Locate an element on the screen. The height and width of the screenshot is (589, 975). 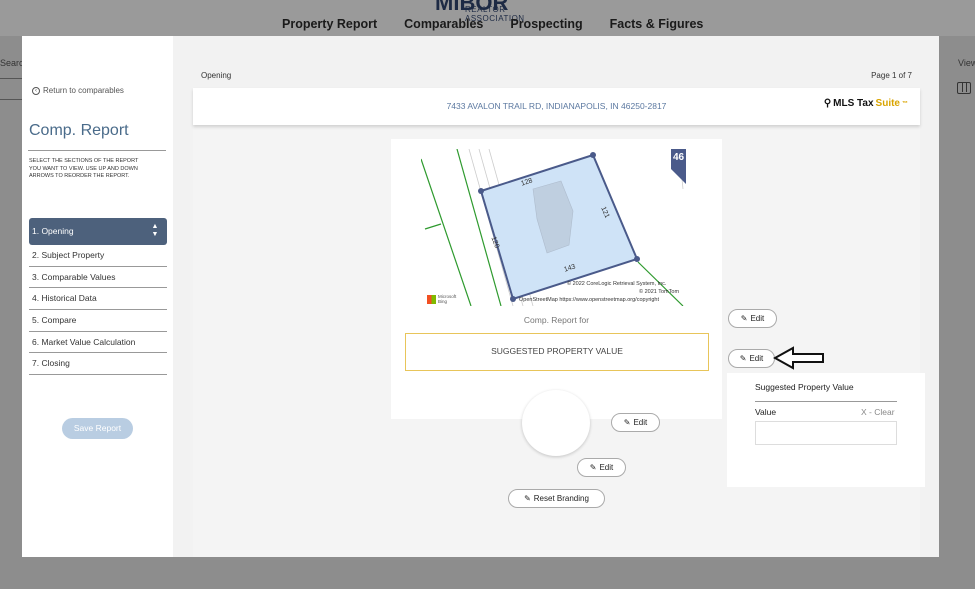
nav-comparables: Comparables is located at coordinates (443, 24).